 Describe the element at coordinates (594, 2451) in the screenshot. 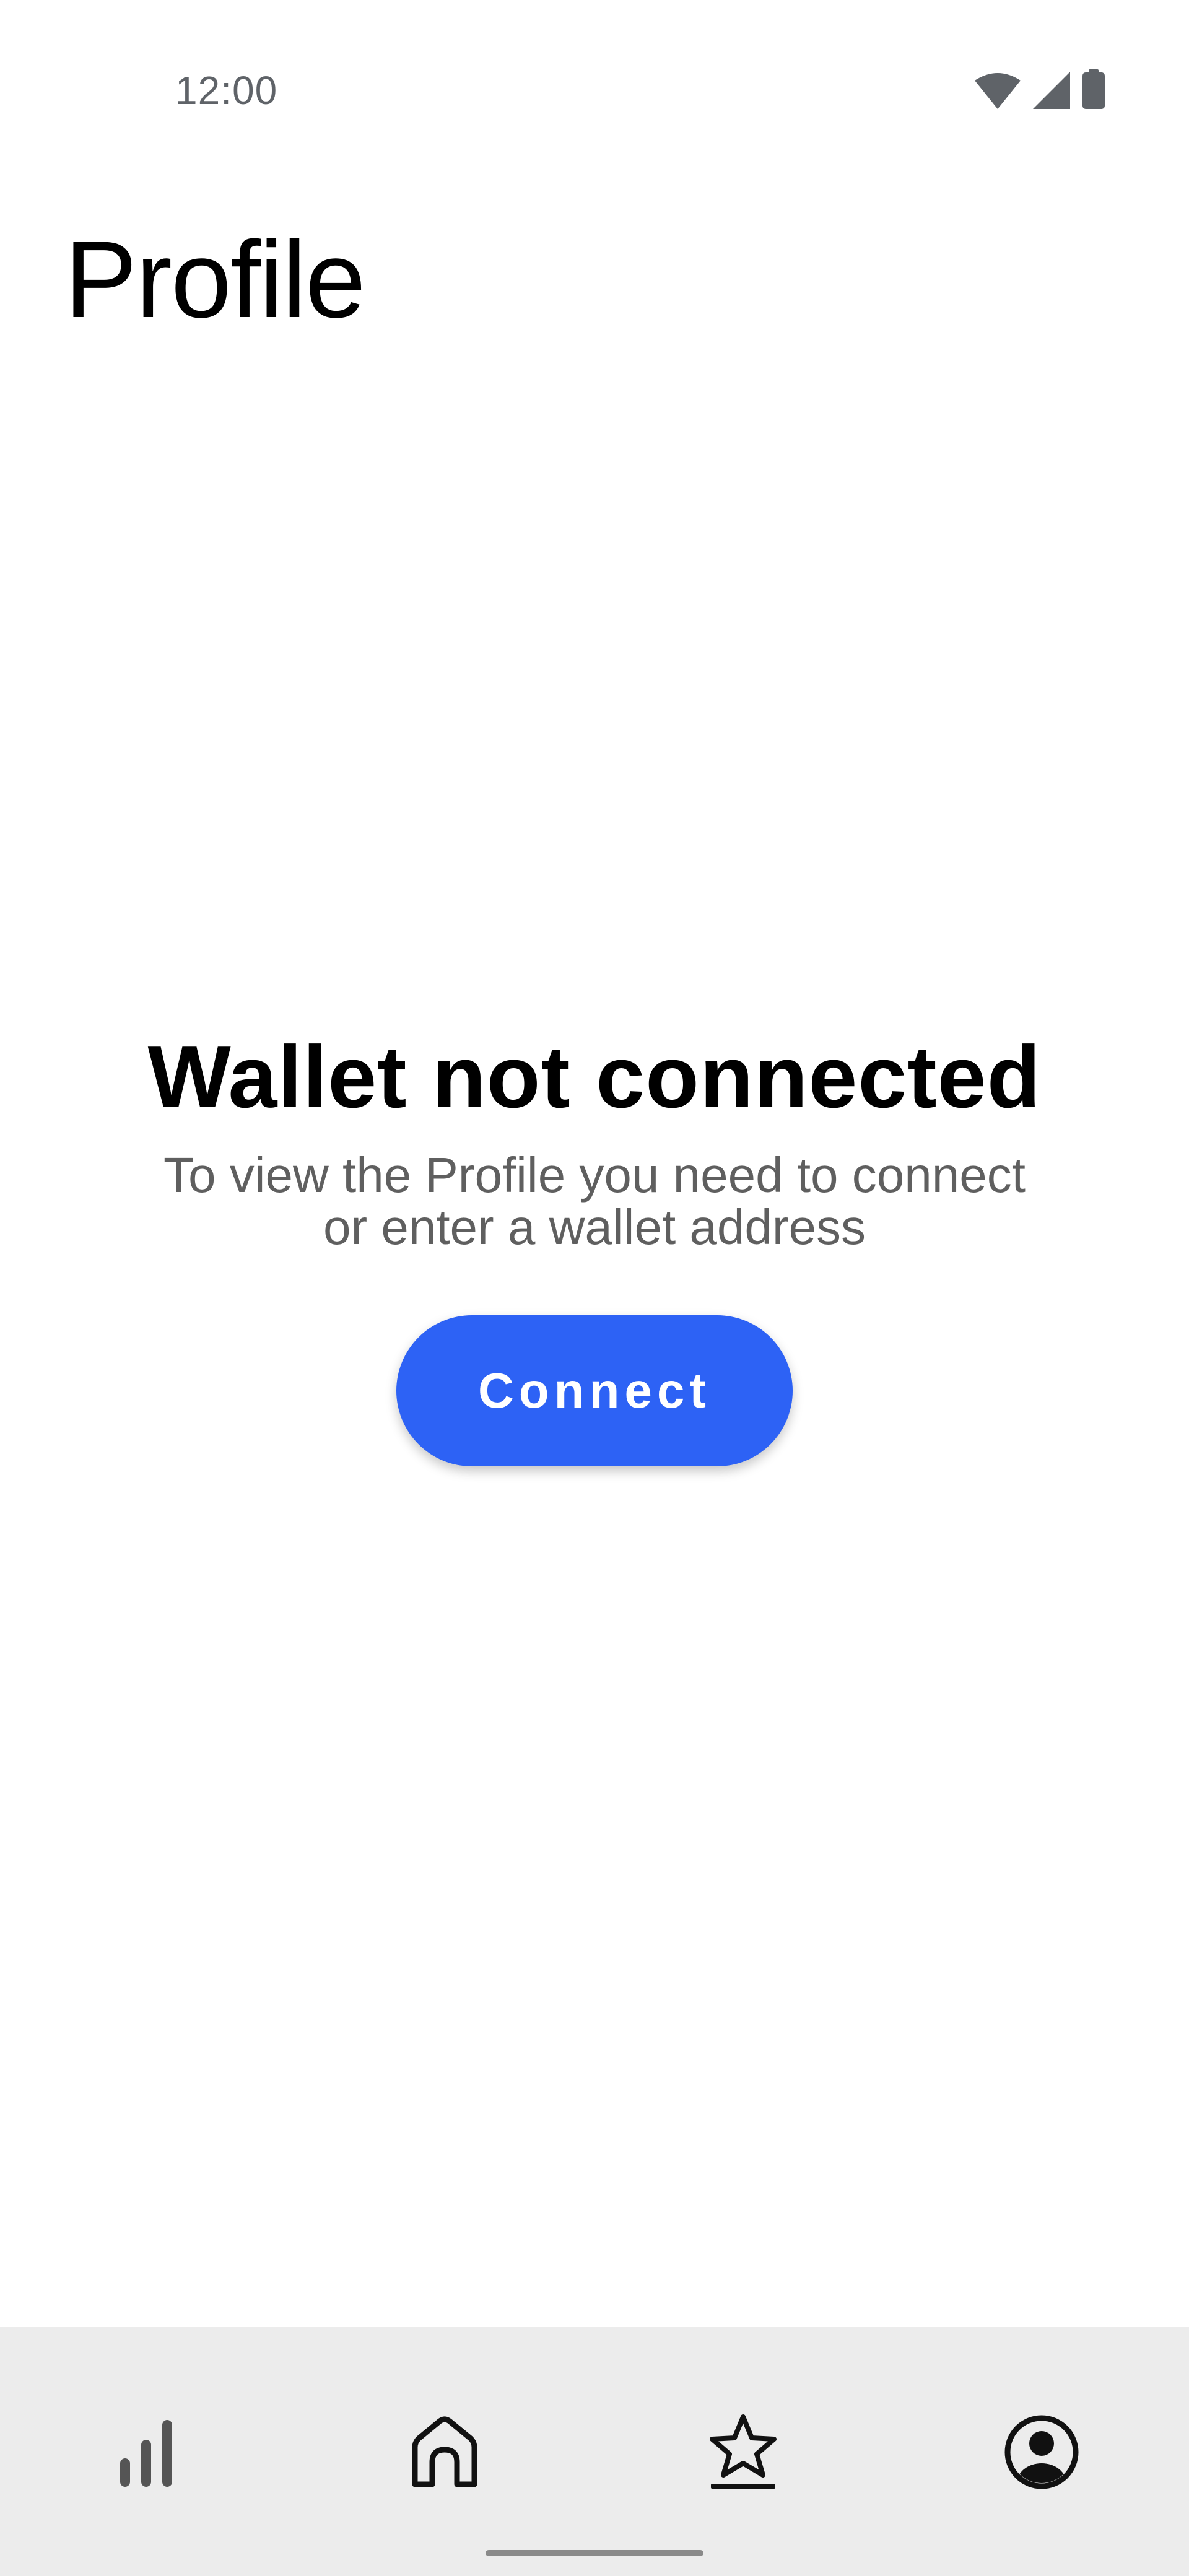

I see `bottom-navigation` at that location.